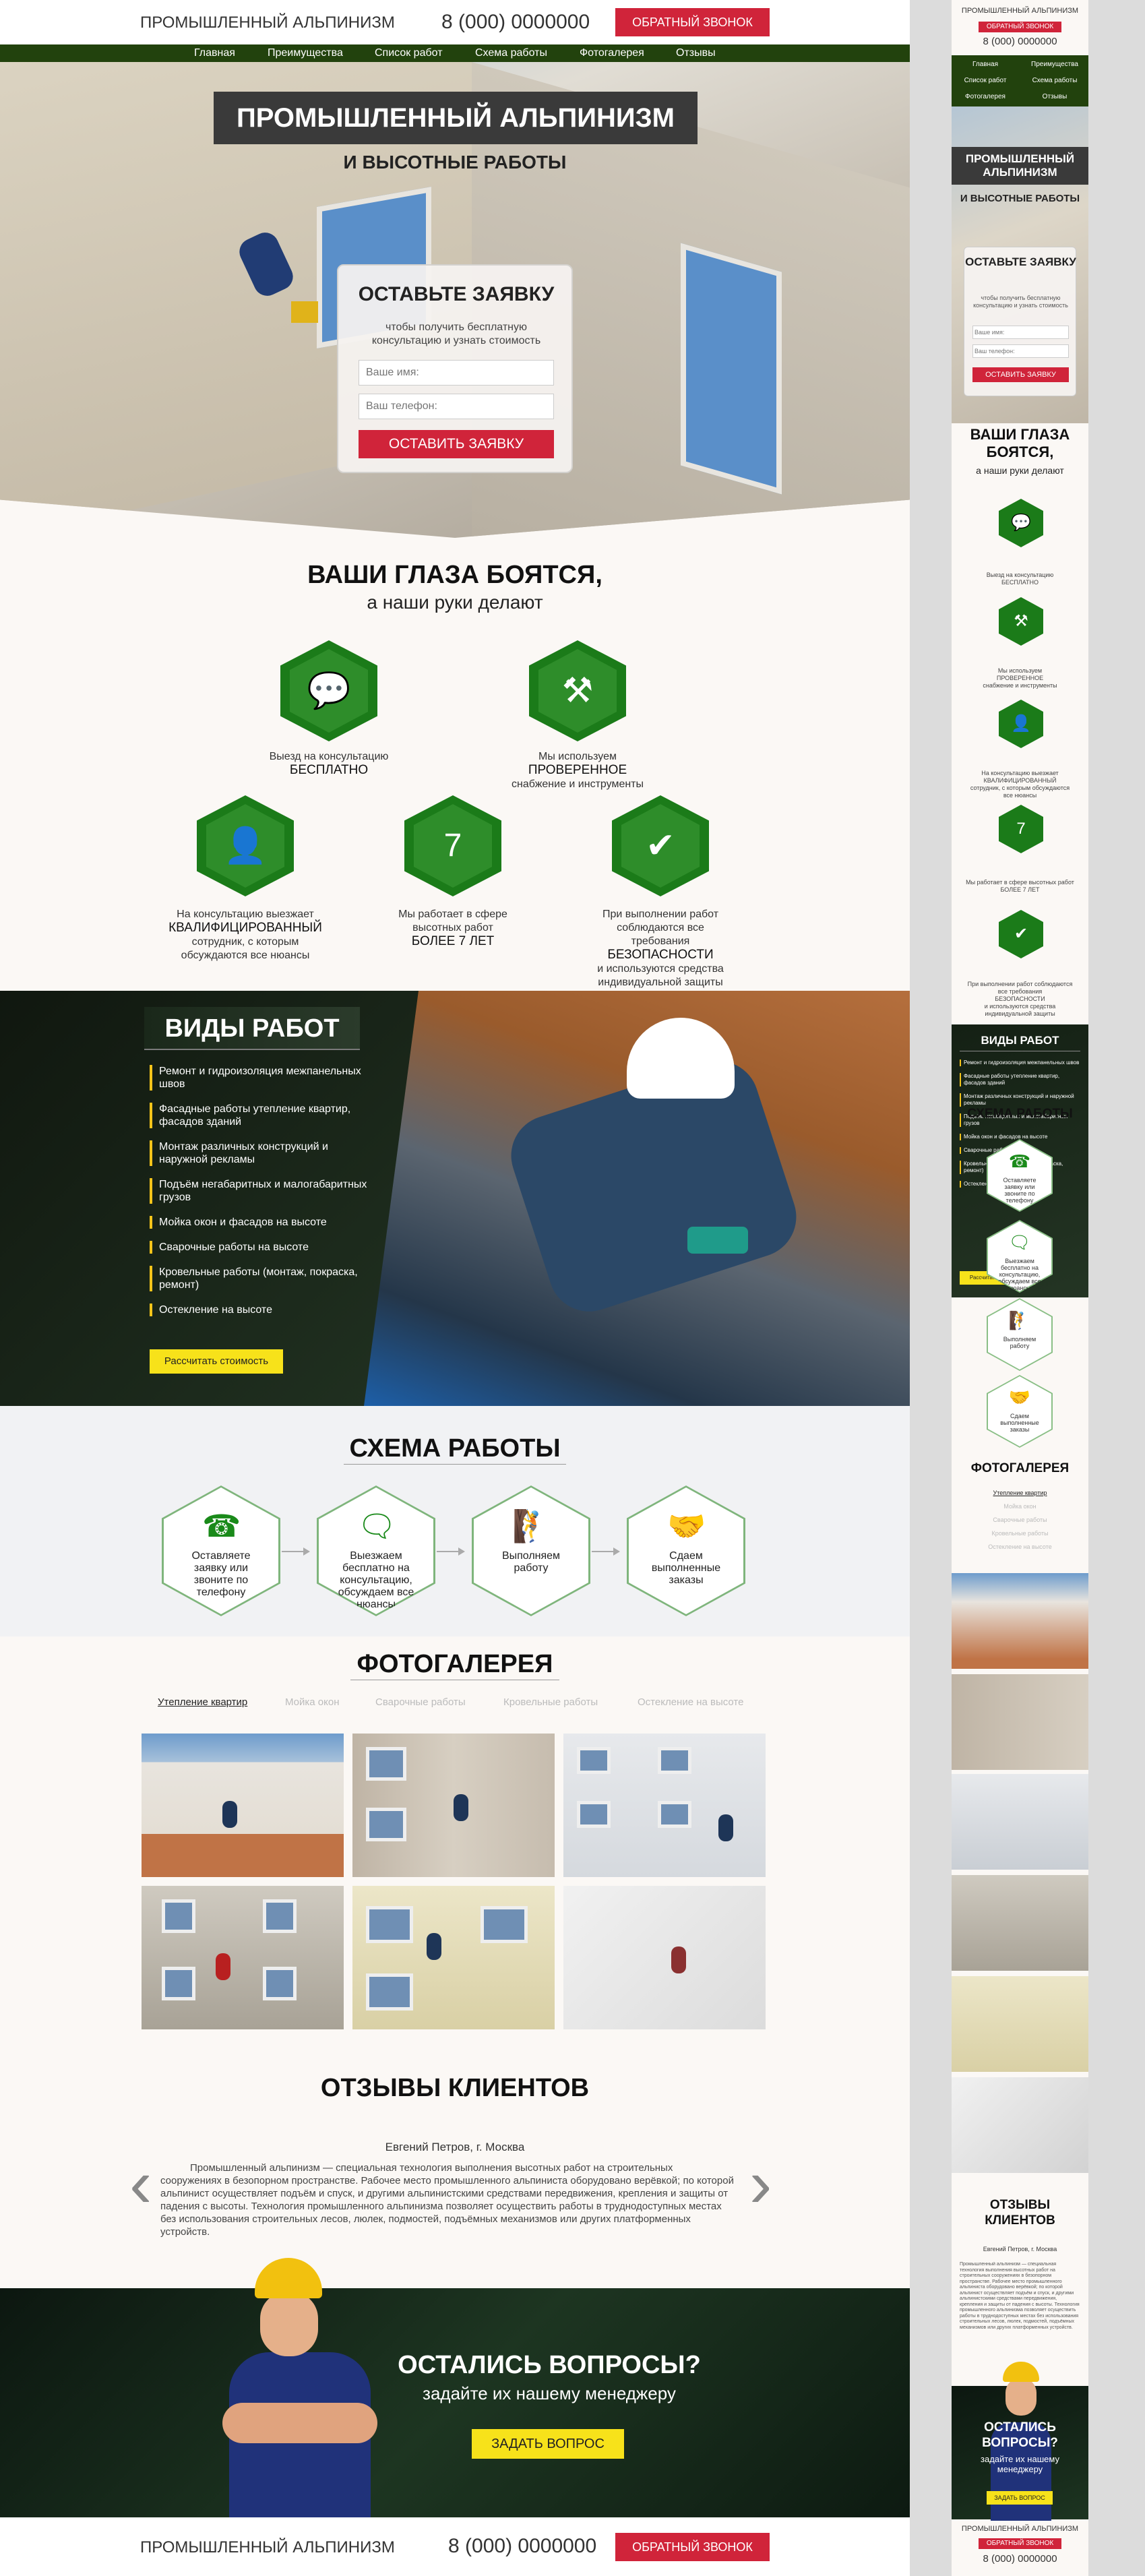 The image size is (1145, 2576). I want to click on jackhammer-icon: ⚒, so click(1021, 622).